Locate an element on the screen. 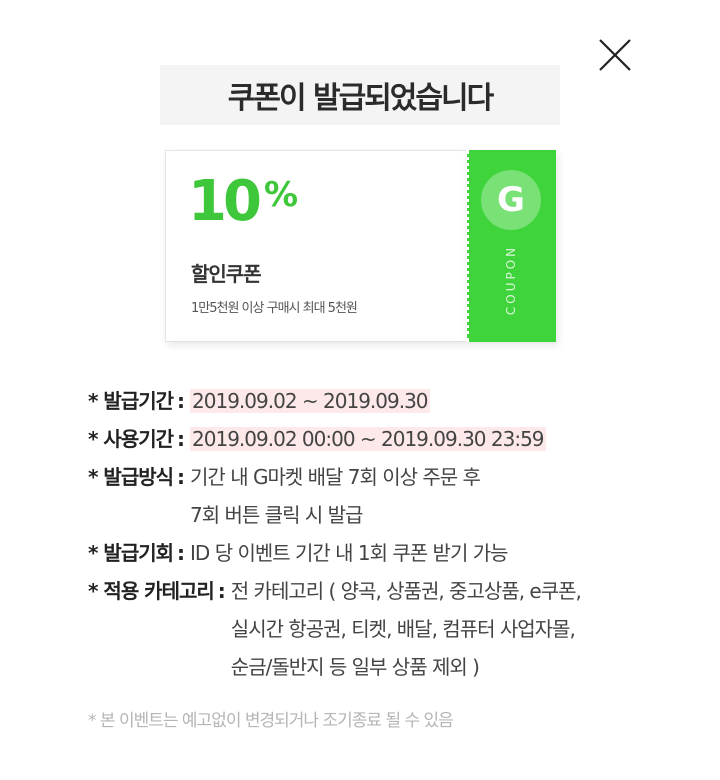 This screenshot has height=780, width=720. close-icon is located at coordinates (615, 55).